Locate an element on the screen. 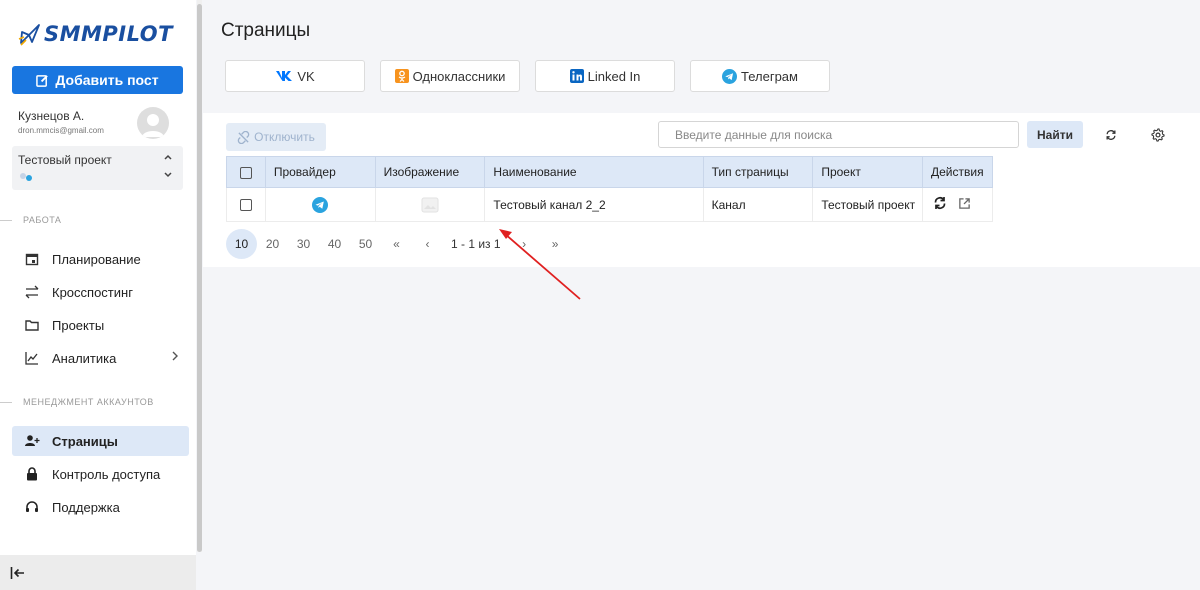 This screenshot has height=590, width=1200. project-cell: Тестовый проект is located at coordinates (867, 204).